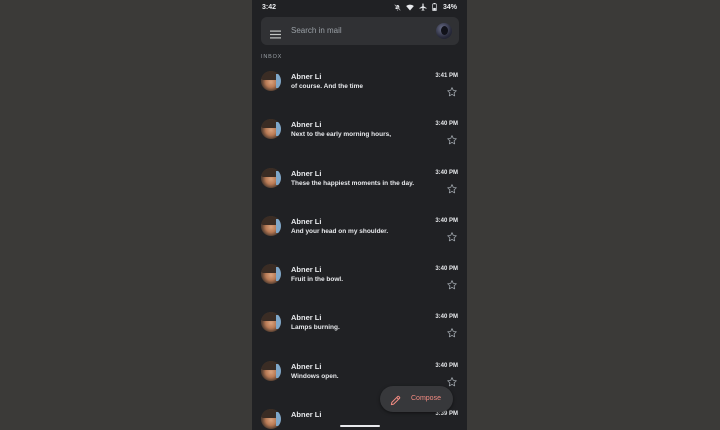 Image resolution: width=720 pixels, height=430 pixels. Describe the element at coordinates (327, 86) in the screenshot. I see `email-subject: of course. And the time` at that location.